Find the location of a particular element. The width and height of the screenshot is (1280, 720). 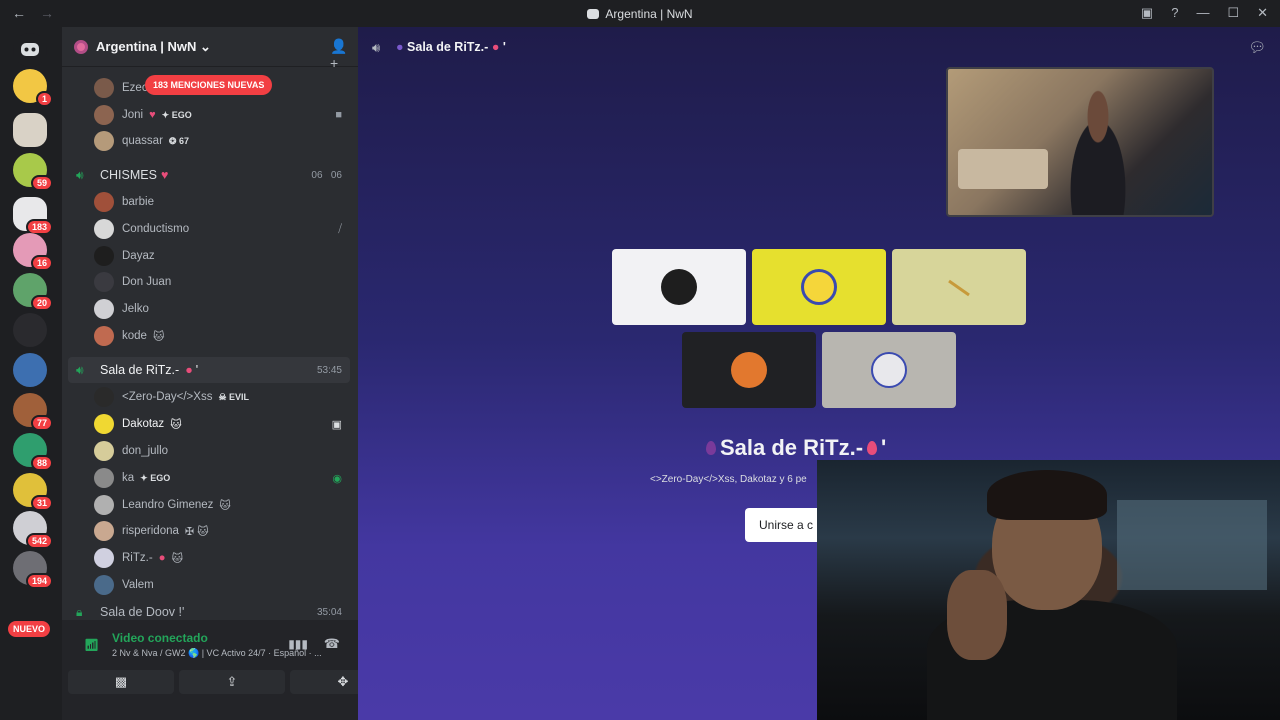

video-person is located at coordinates (1098, 152).